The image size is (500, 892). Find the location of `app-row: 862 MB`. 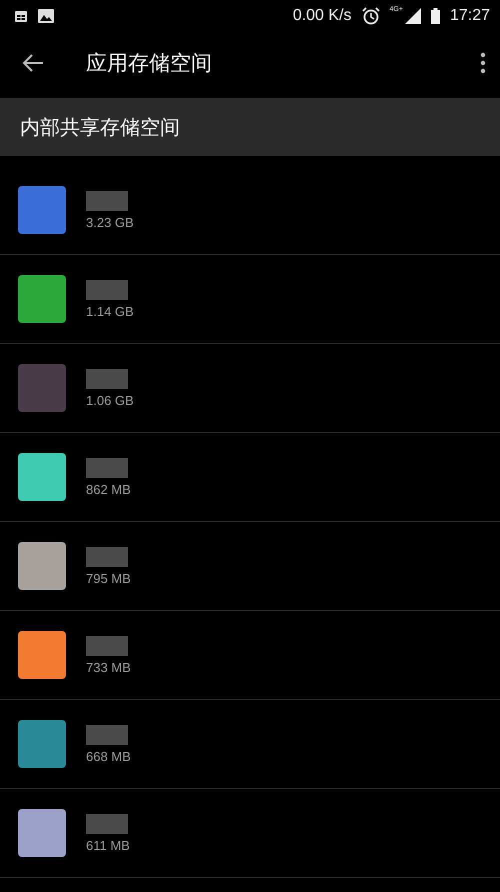

app-row: 862 MB is located at coordinates (250, 477).